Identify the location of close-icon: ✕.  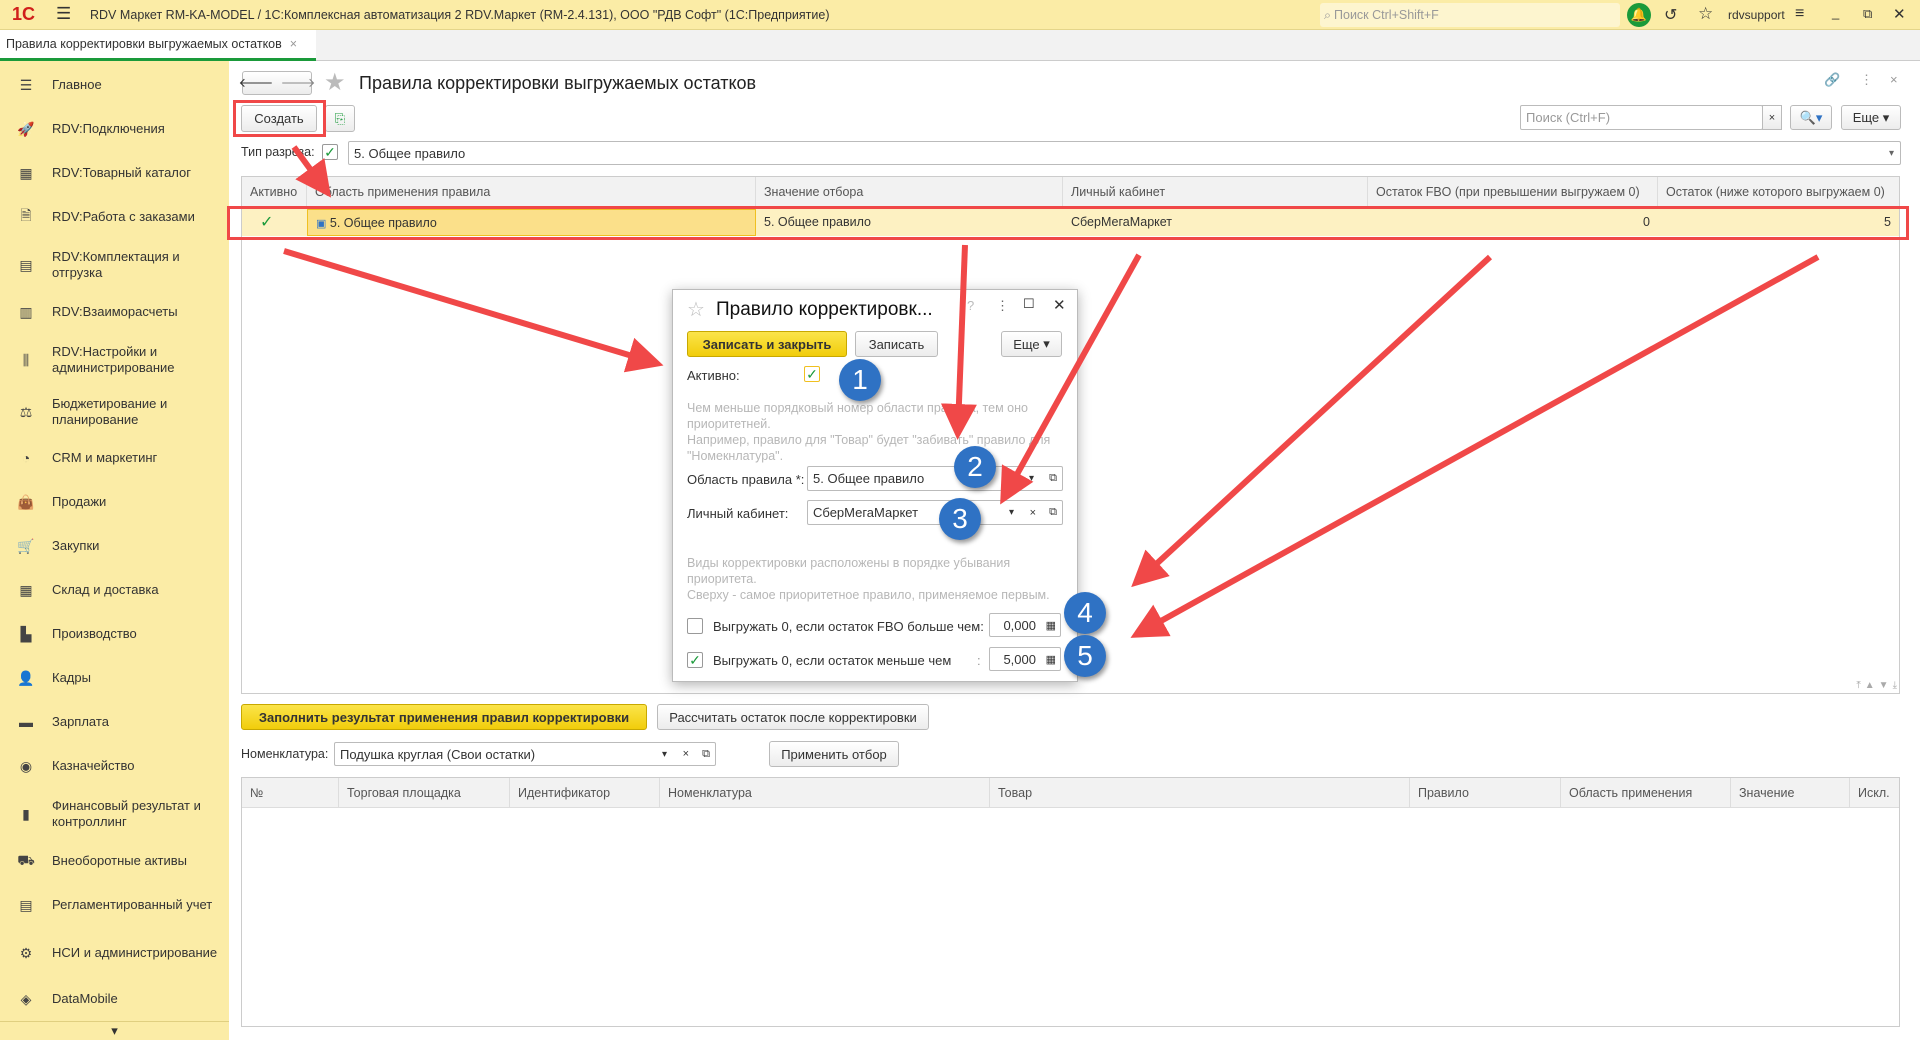
(1059, 305).